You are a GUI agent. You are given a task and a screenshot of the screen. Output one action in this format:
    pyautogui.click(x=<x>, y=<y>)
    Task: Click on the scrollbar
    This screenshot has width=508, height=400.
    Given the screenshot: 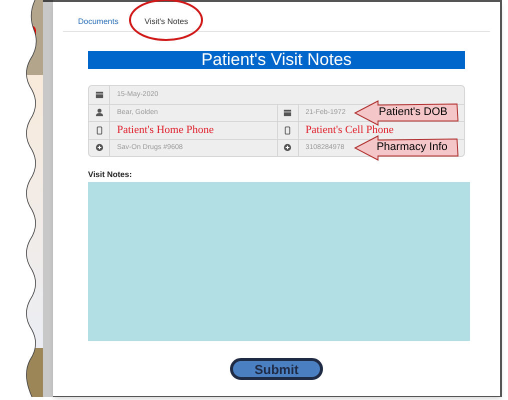 What is the action you would take?
    pyautogui.click(x=48, y=198)
    